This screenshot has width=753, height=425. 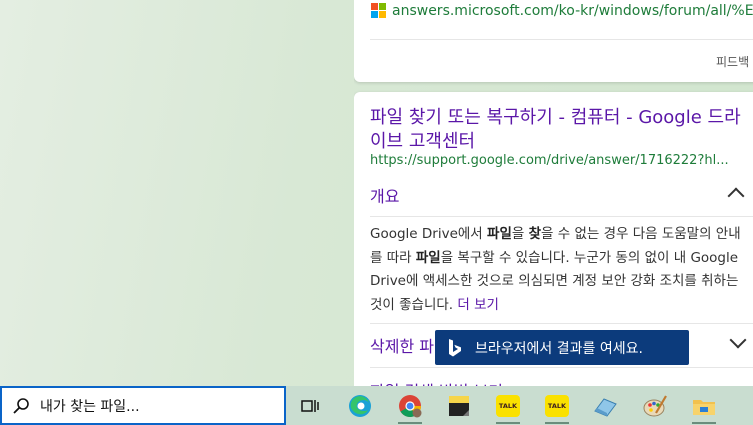 I want to click on search-icon, so click(x=21, y=405).